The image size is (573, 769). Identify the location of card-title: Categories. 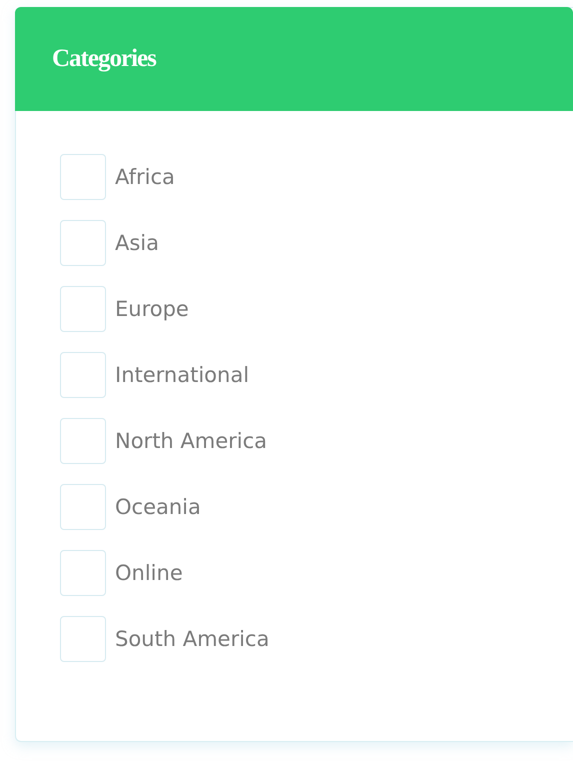
(104, 59).